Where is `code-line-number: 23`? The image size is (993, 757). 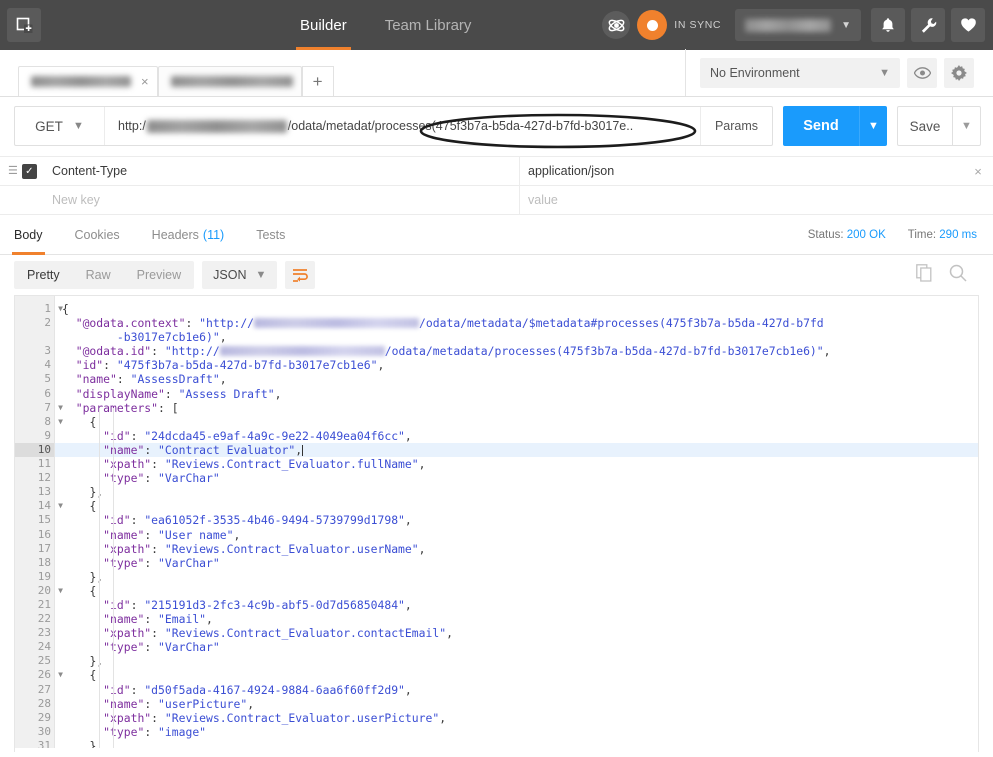 code-line-number: 23 is located at coordinates (44, 633).